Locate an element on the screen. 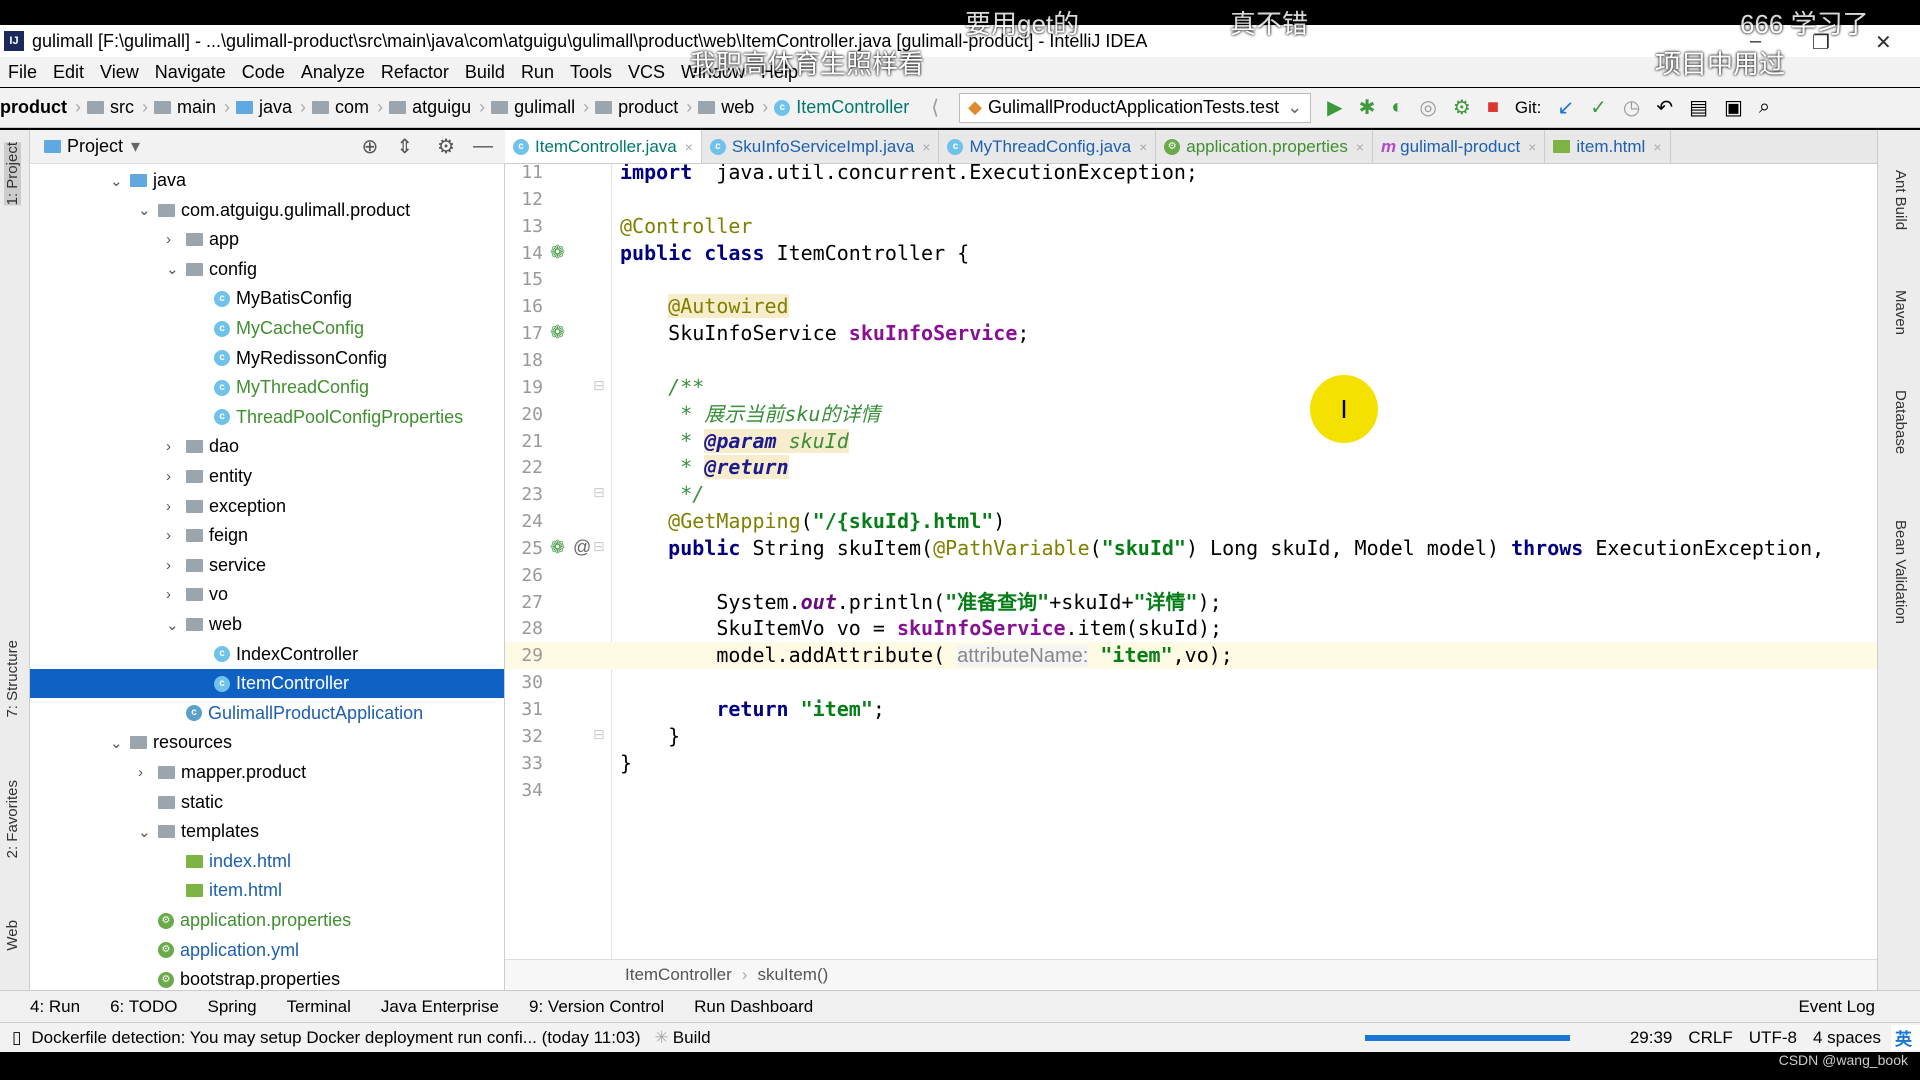 The image size is (1920, 1080). tool-ant-build: Ant Build is located at coordinates (1900, 200).